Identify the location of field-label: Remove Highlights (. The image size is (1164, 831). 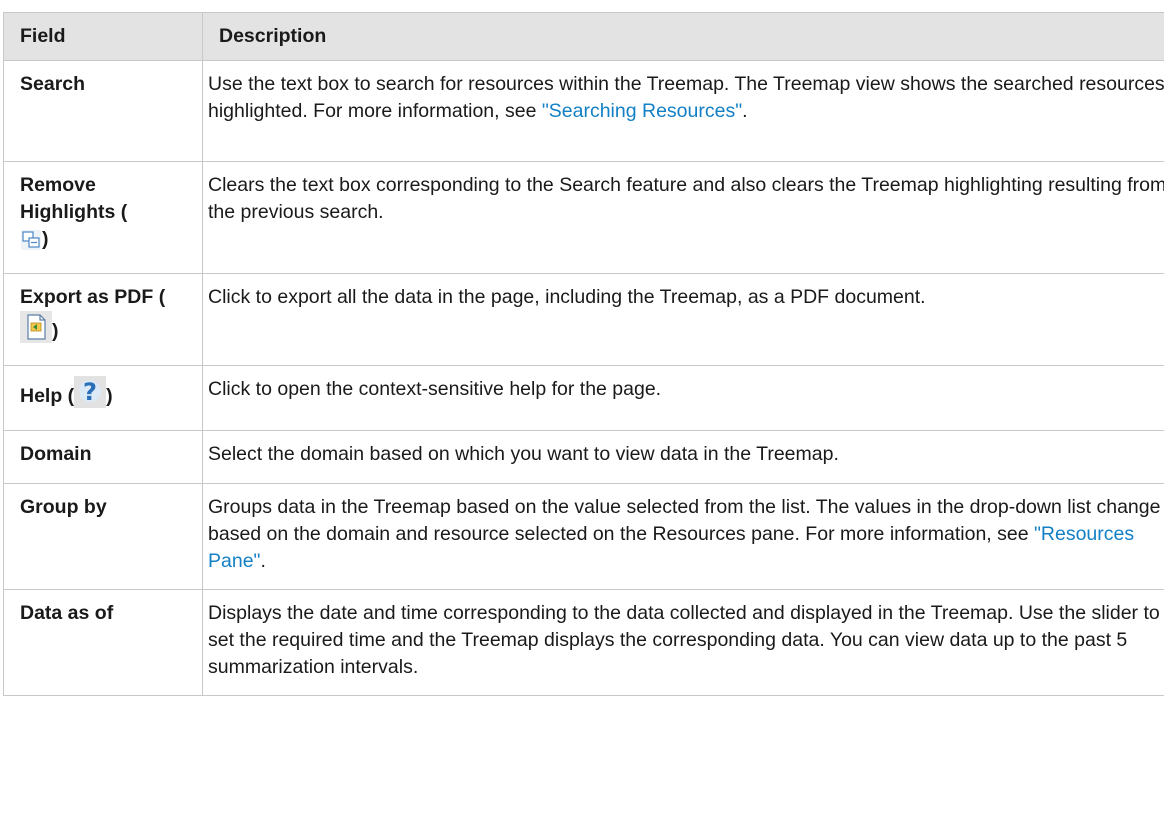
(74, 198).